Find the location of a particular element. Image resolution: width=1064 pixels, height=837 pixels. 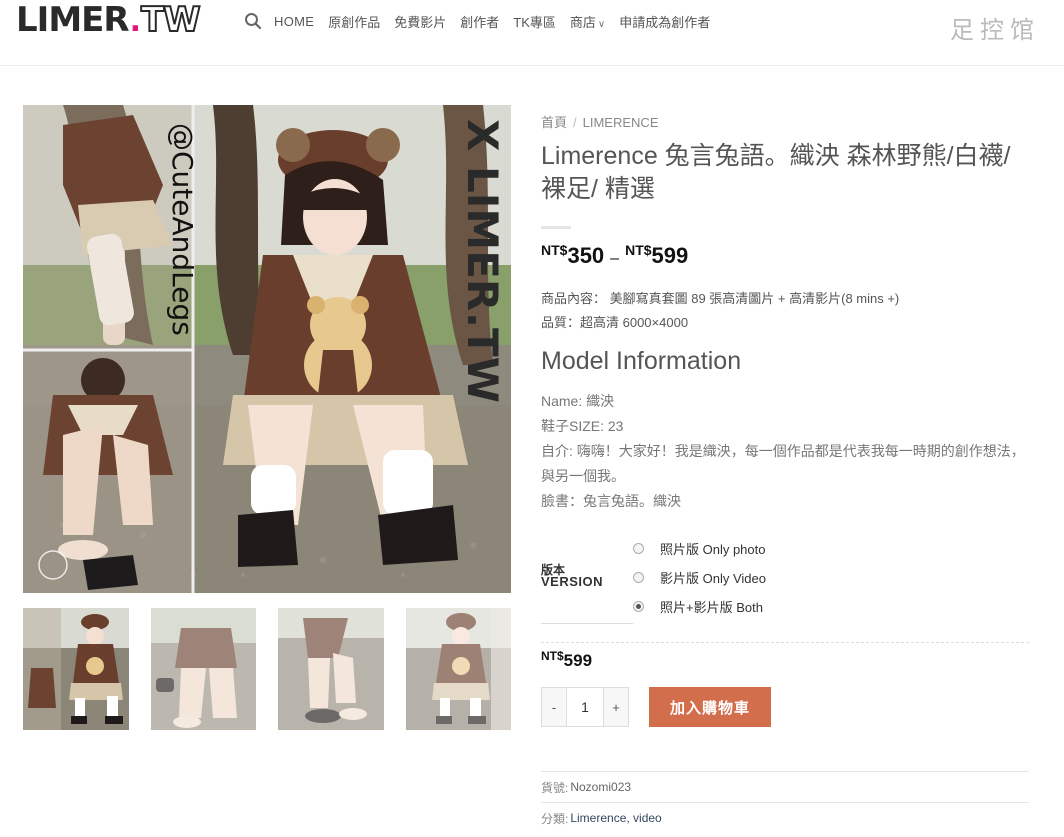

nav-item-shop: 商店 ∨ is located at coordinates (587, 21).